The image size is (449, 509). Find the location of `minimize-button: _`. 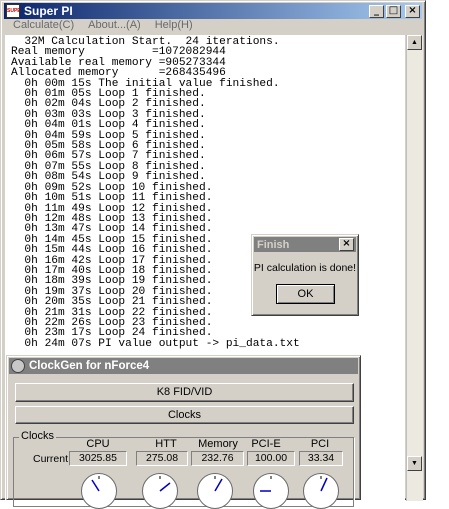

minimize-button: _ is located at coordinates (376, 11).